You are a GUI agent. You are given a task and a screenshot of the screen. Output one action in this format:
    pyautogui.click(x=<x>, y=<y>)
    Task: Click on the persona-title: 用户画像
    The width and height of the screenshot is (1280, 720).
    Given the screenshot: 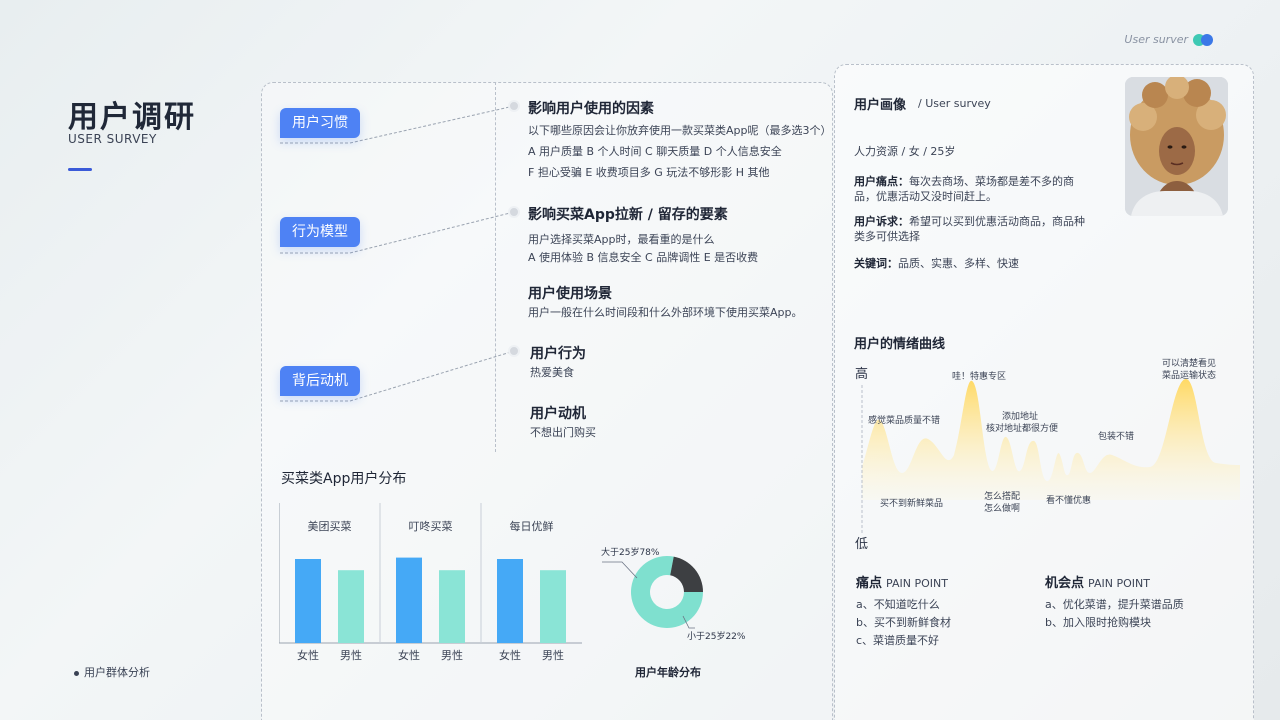 What is the action you would take?
    pyautogui.click(x=880, y=105)
    